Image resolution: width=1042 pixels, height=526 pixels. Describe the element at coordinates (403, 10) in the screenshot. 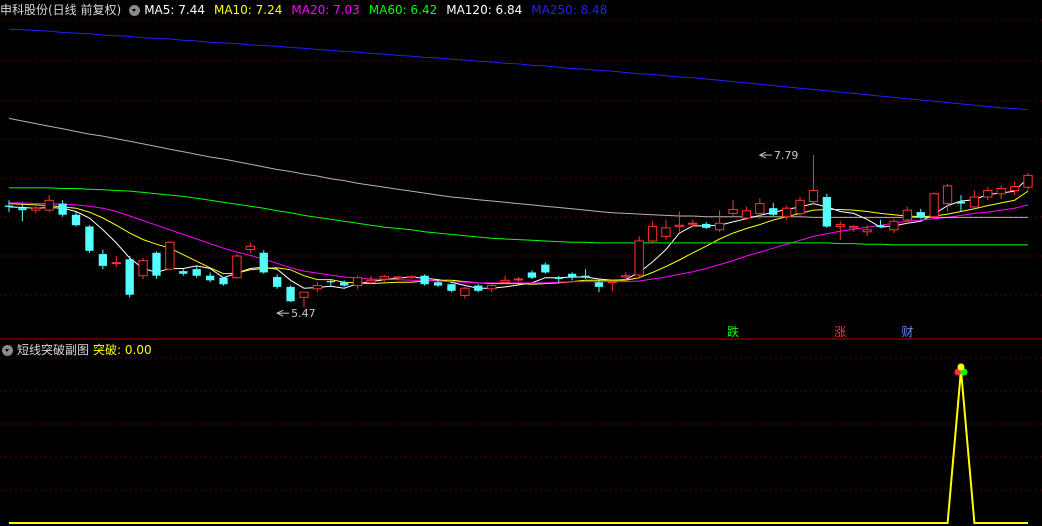

I see `ma-legend-item: MA60: 6.42` at that location.